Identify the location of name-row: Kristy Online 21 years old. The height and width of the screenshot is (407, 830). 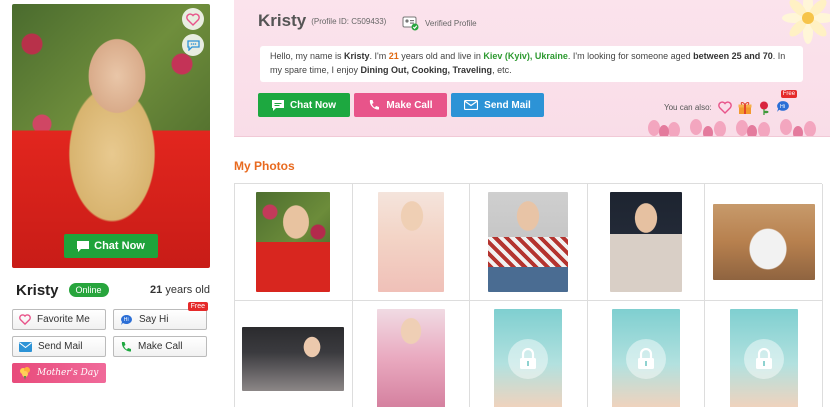
(111, 290).